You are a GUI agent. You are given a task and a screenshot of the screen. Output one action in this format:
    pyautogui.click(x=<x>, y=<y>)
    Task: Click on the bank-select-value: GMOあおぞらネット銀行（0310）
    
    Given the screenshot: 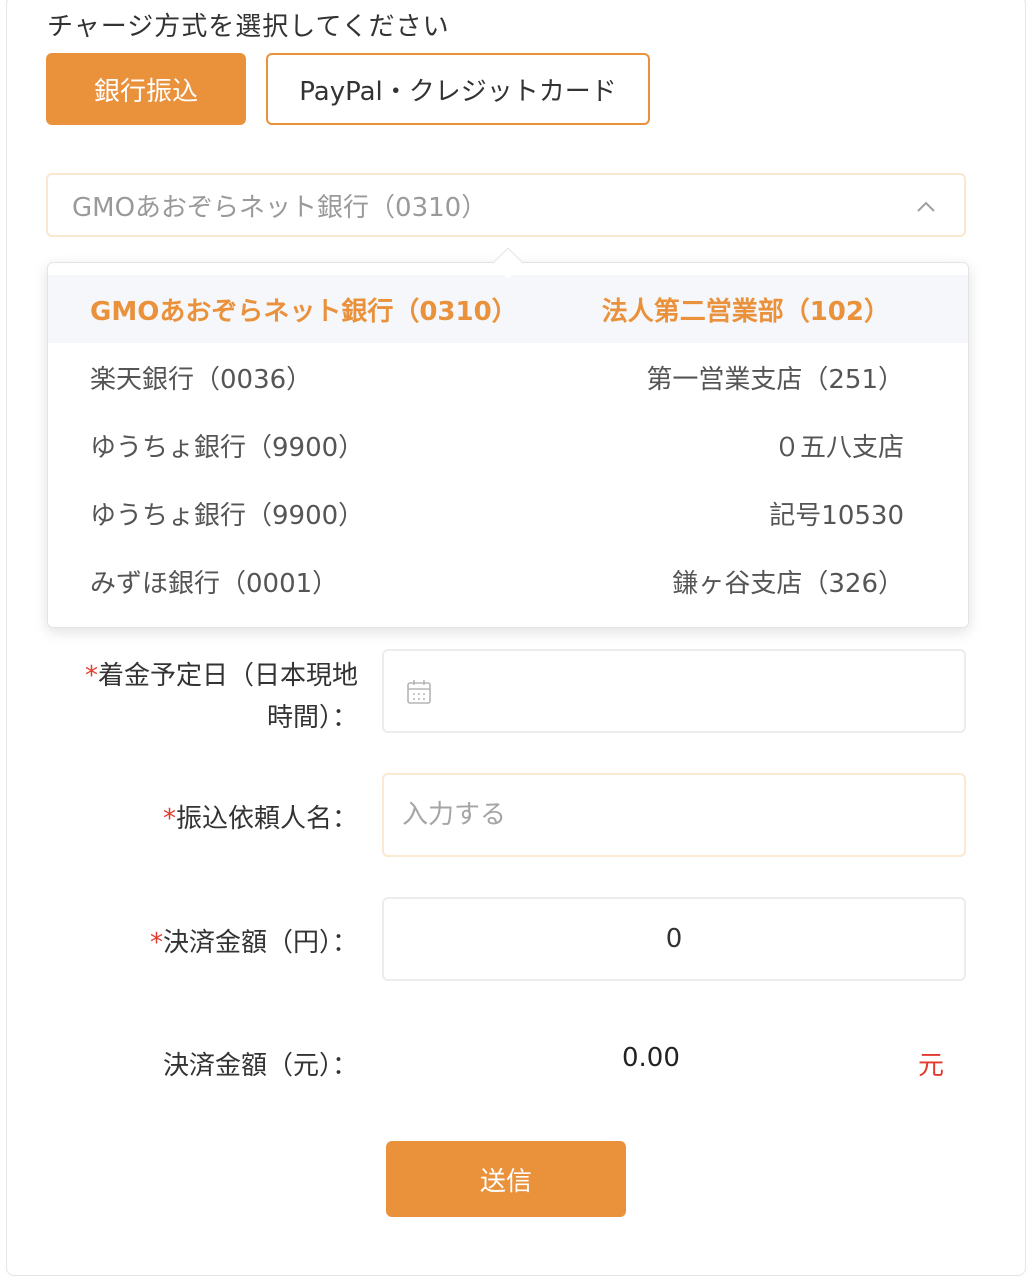 What is the action you would take?
    pyautogui.click(x=280, y=207)
    